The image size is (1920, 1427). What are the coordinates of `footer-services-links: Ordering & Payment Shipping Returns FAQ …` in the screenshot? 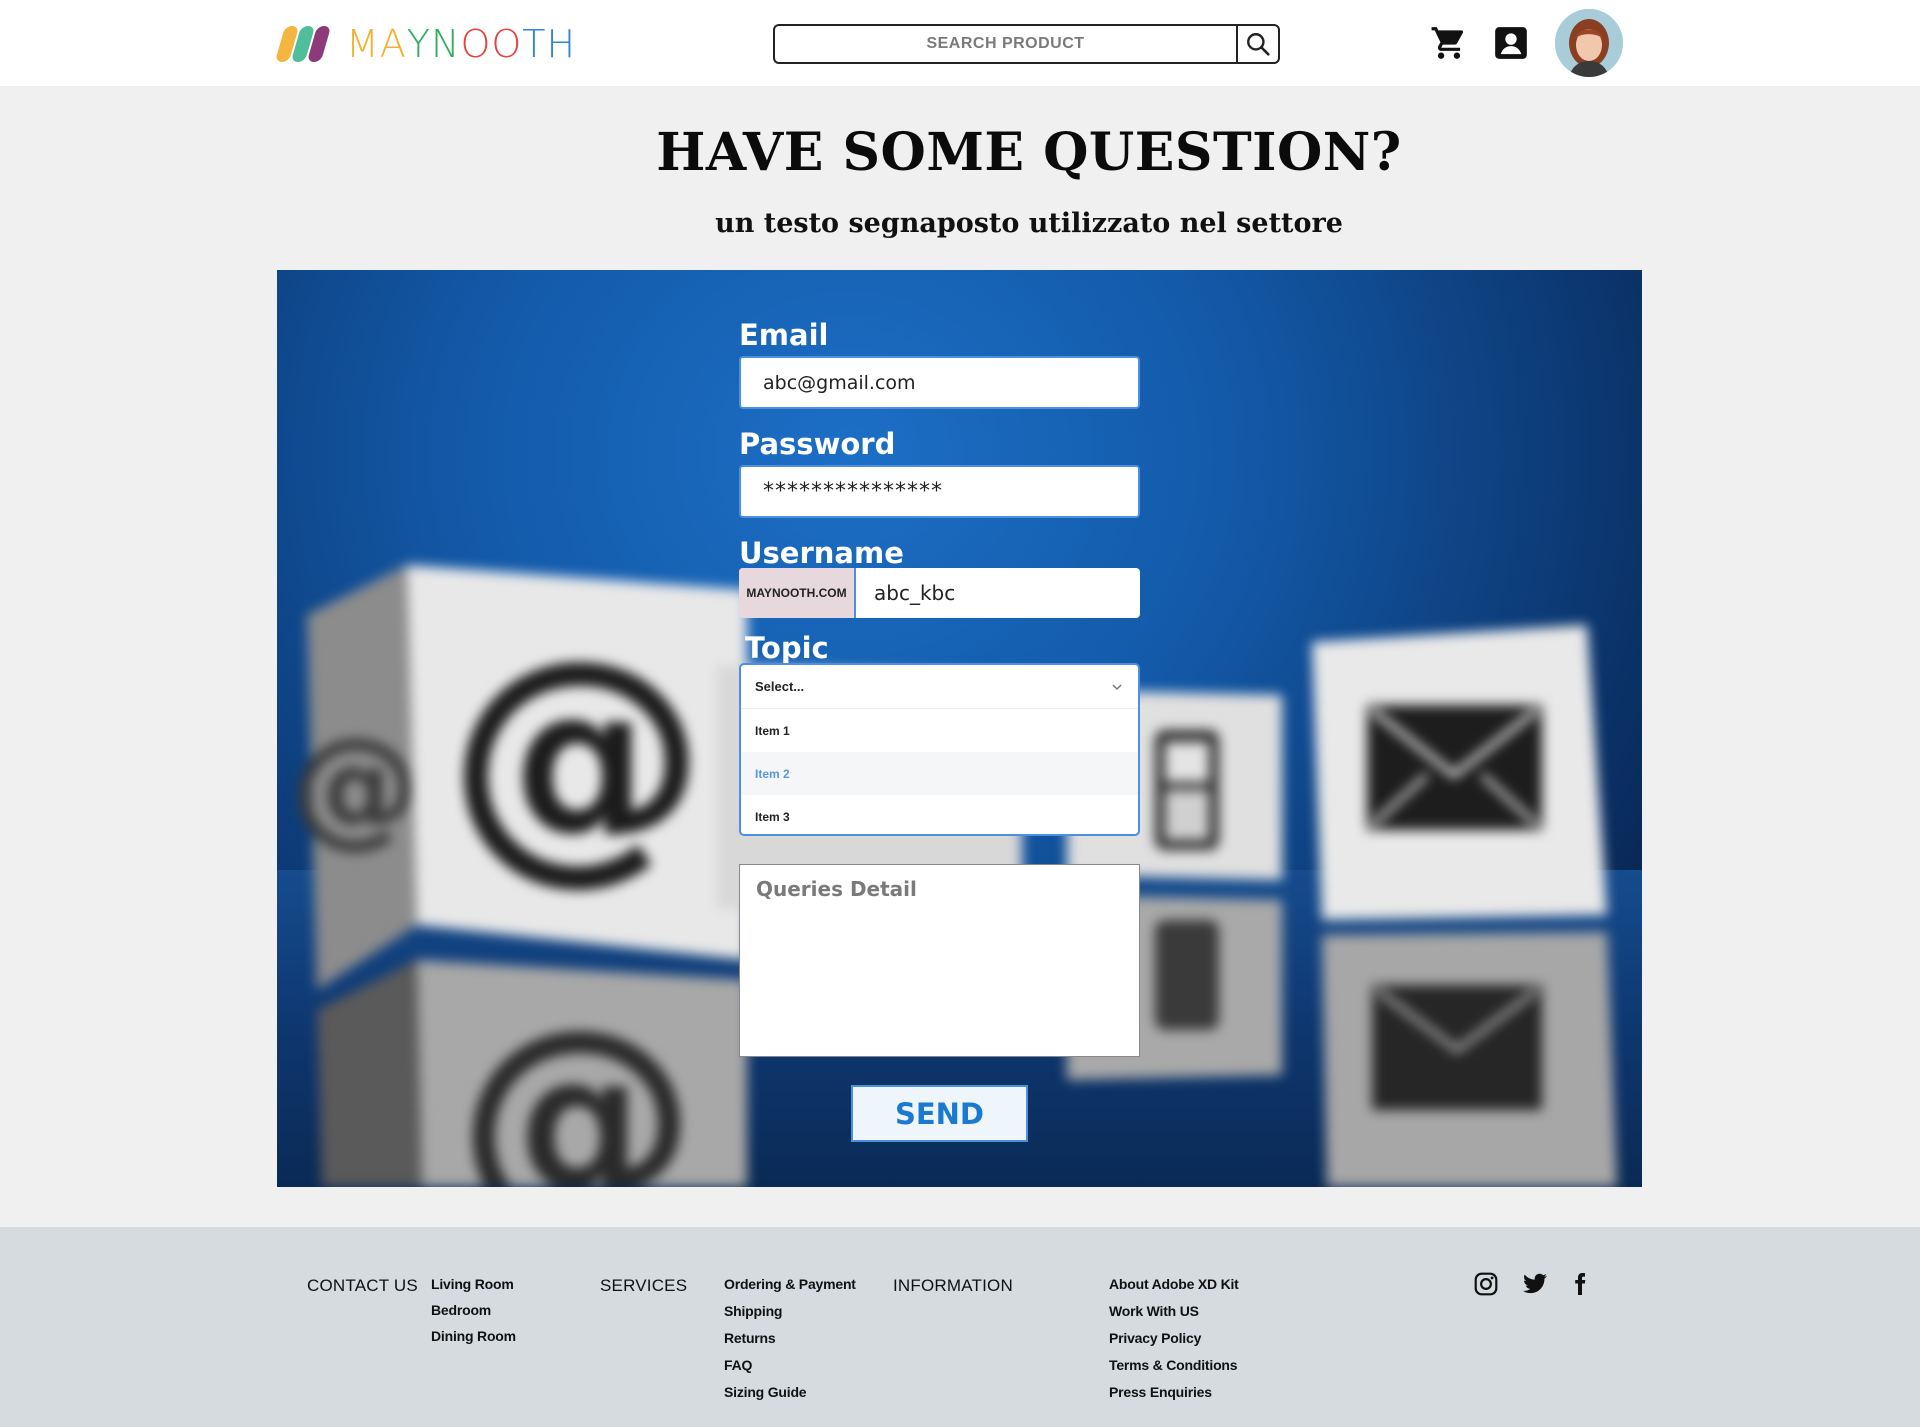 It's located at (790, 1343).